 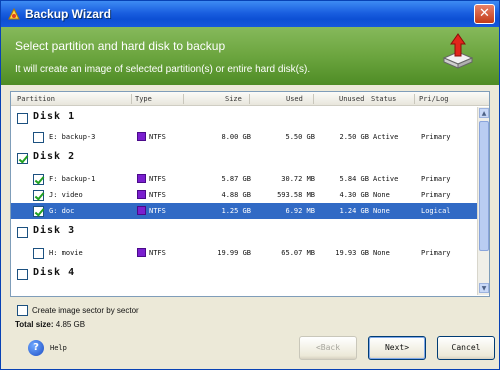 I want to click on question-icon: ?, so click(x=36, y=348).